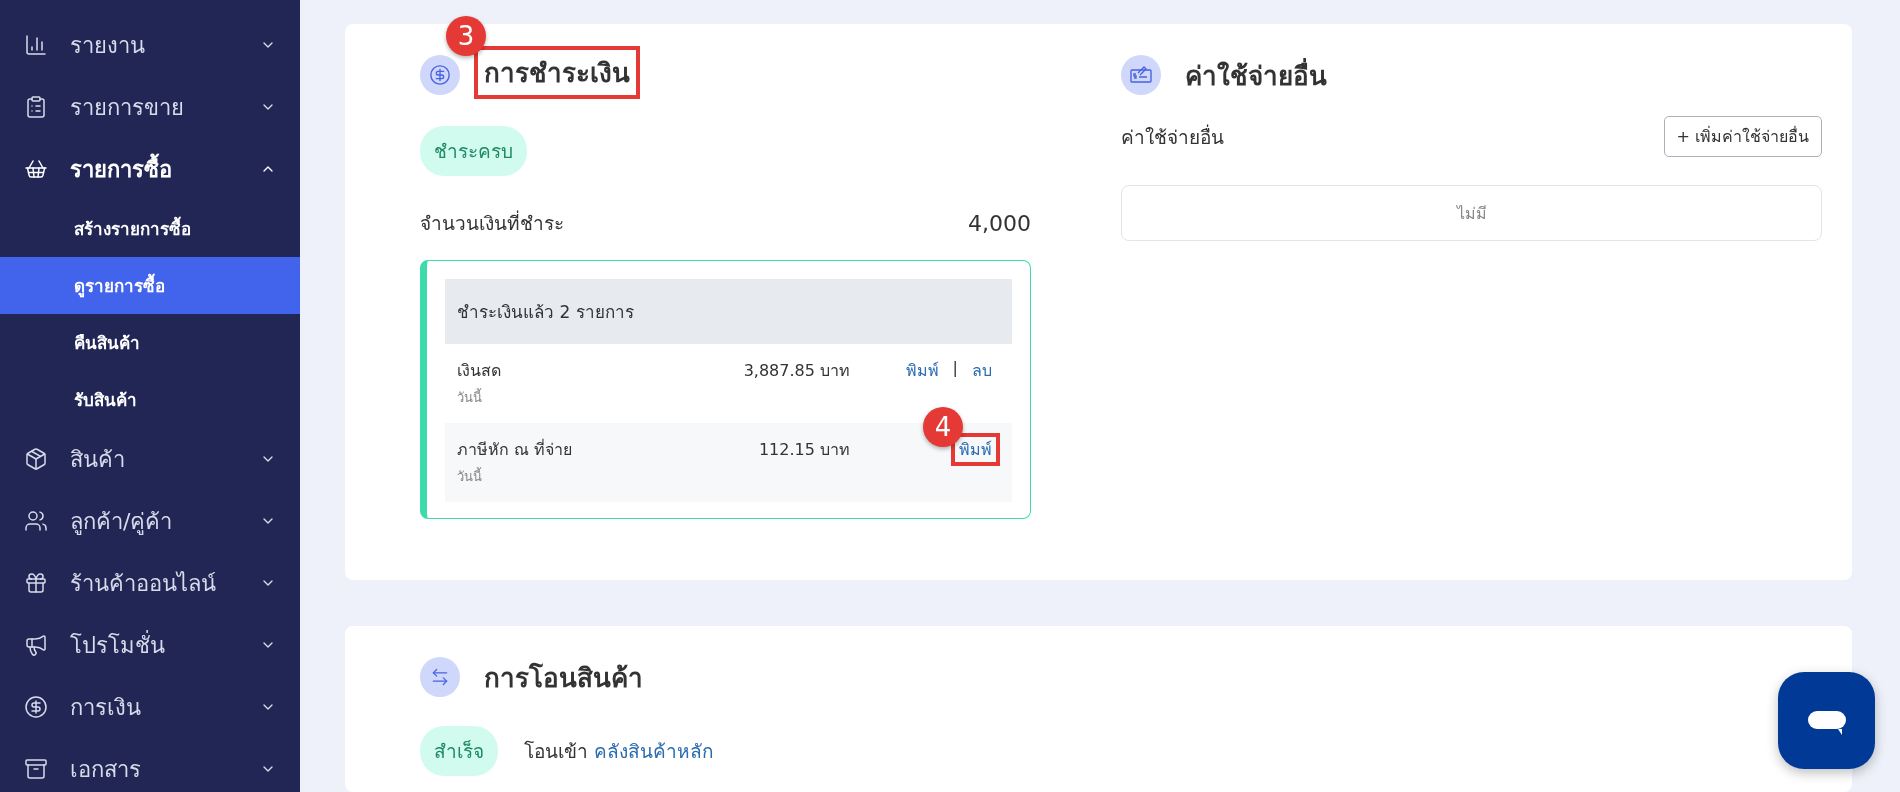 The height and width of the screenshot is (792, 1900). I want to click on dollar-icon, so click(440, 75).